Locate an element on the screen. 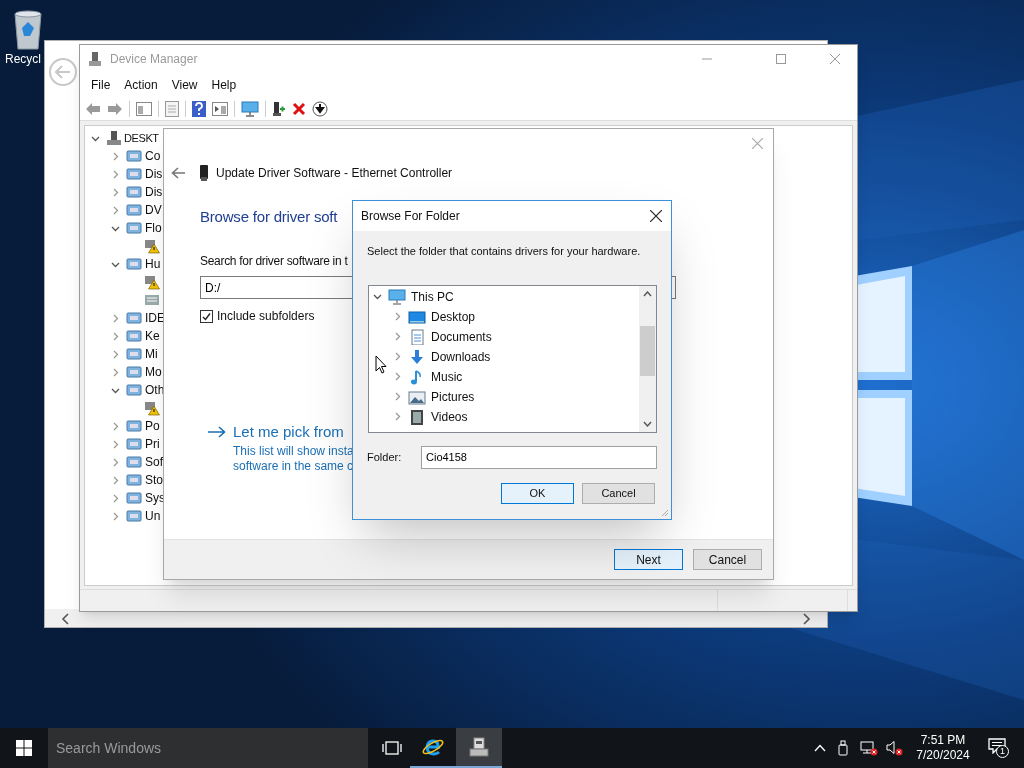 This screenshot has width=1024, height=768. start-icon is located at coordinates (24, 748).